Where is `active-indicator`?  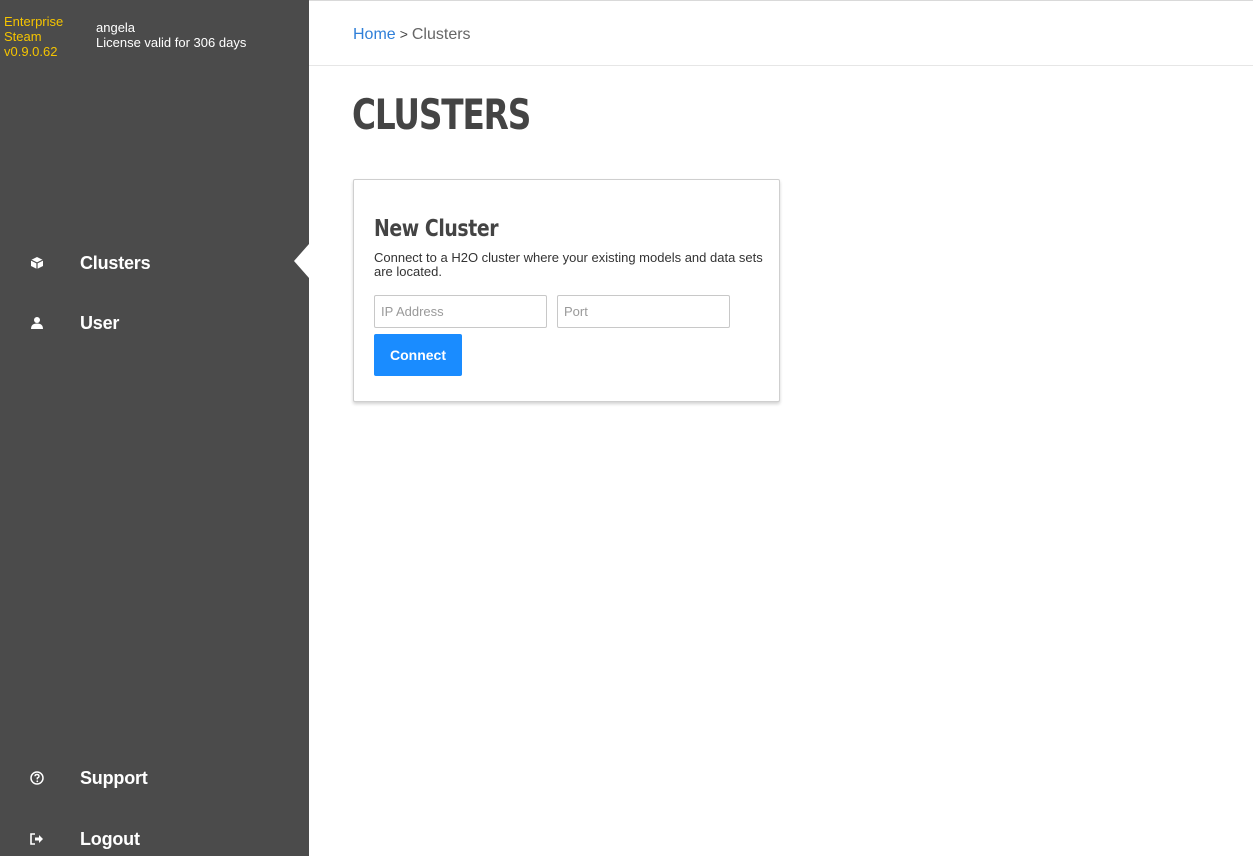 active-indicator is located at coordinates (301, 261).